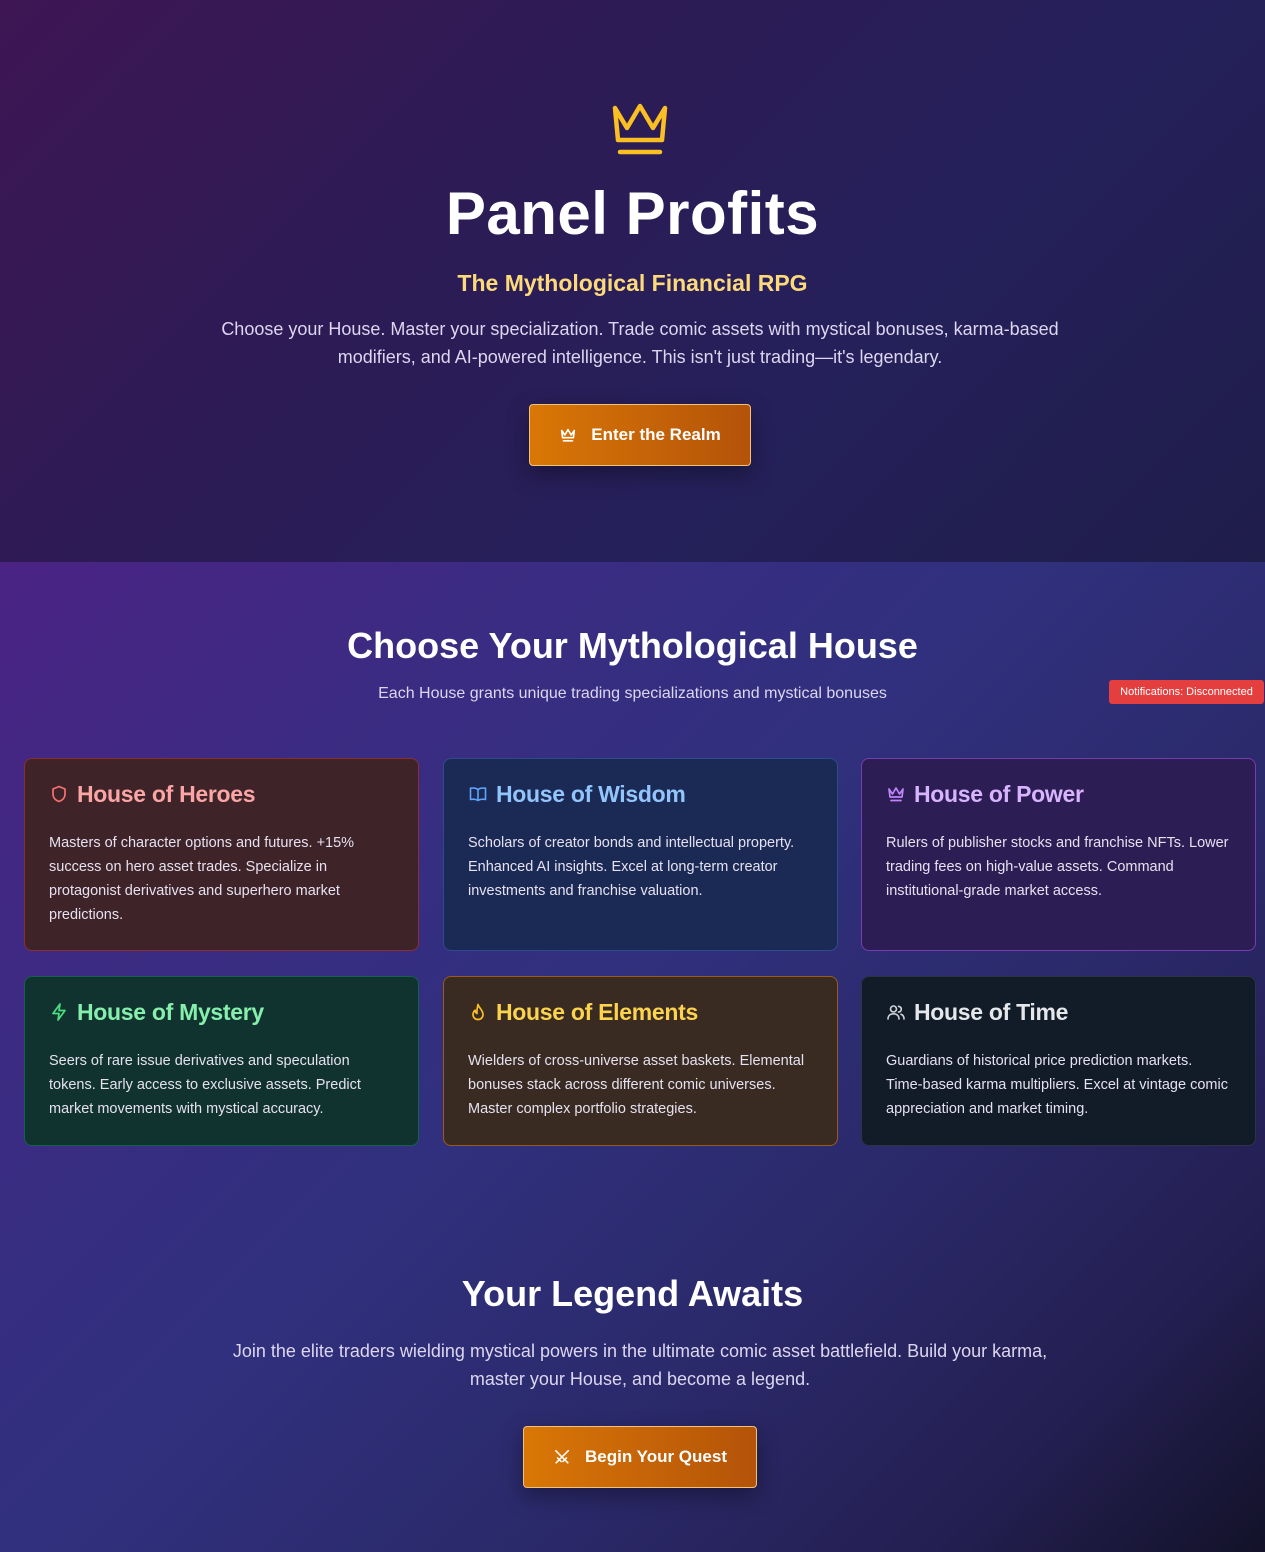 This screenshot has height=1552, width=1265. I want to click on begin-quest-label: Begin Your Quest, so click(655, 1456).